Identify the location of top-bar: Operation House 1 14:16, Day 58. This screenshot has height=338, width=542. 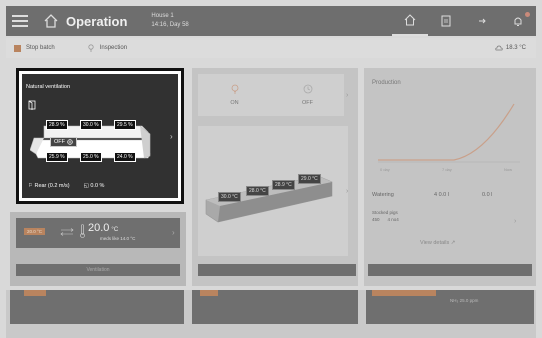
(271, 21).